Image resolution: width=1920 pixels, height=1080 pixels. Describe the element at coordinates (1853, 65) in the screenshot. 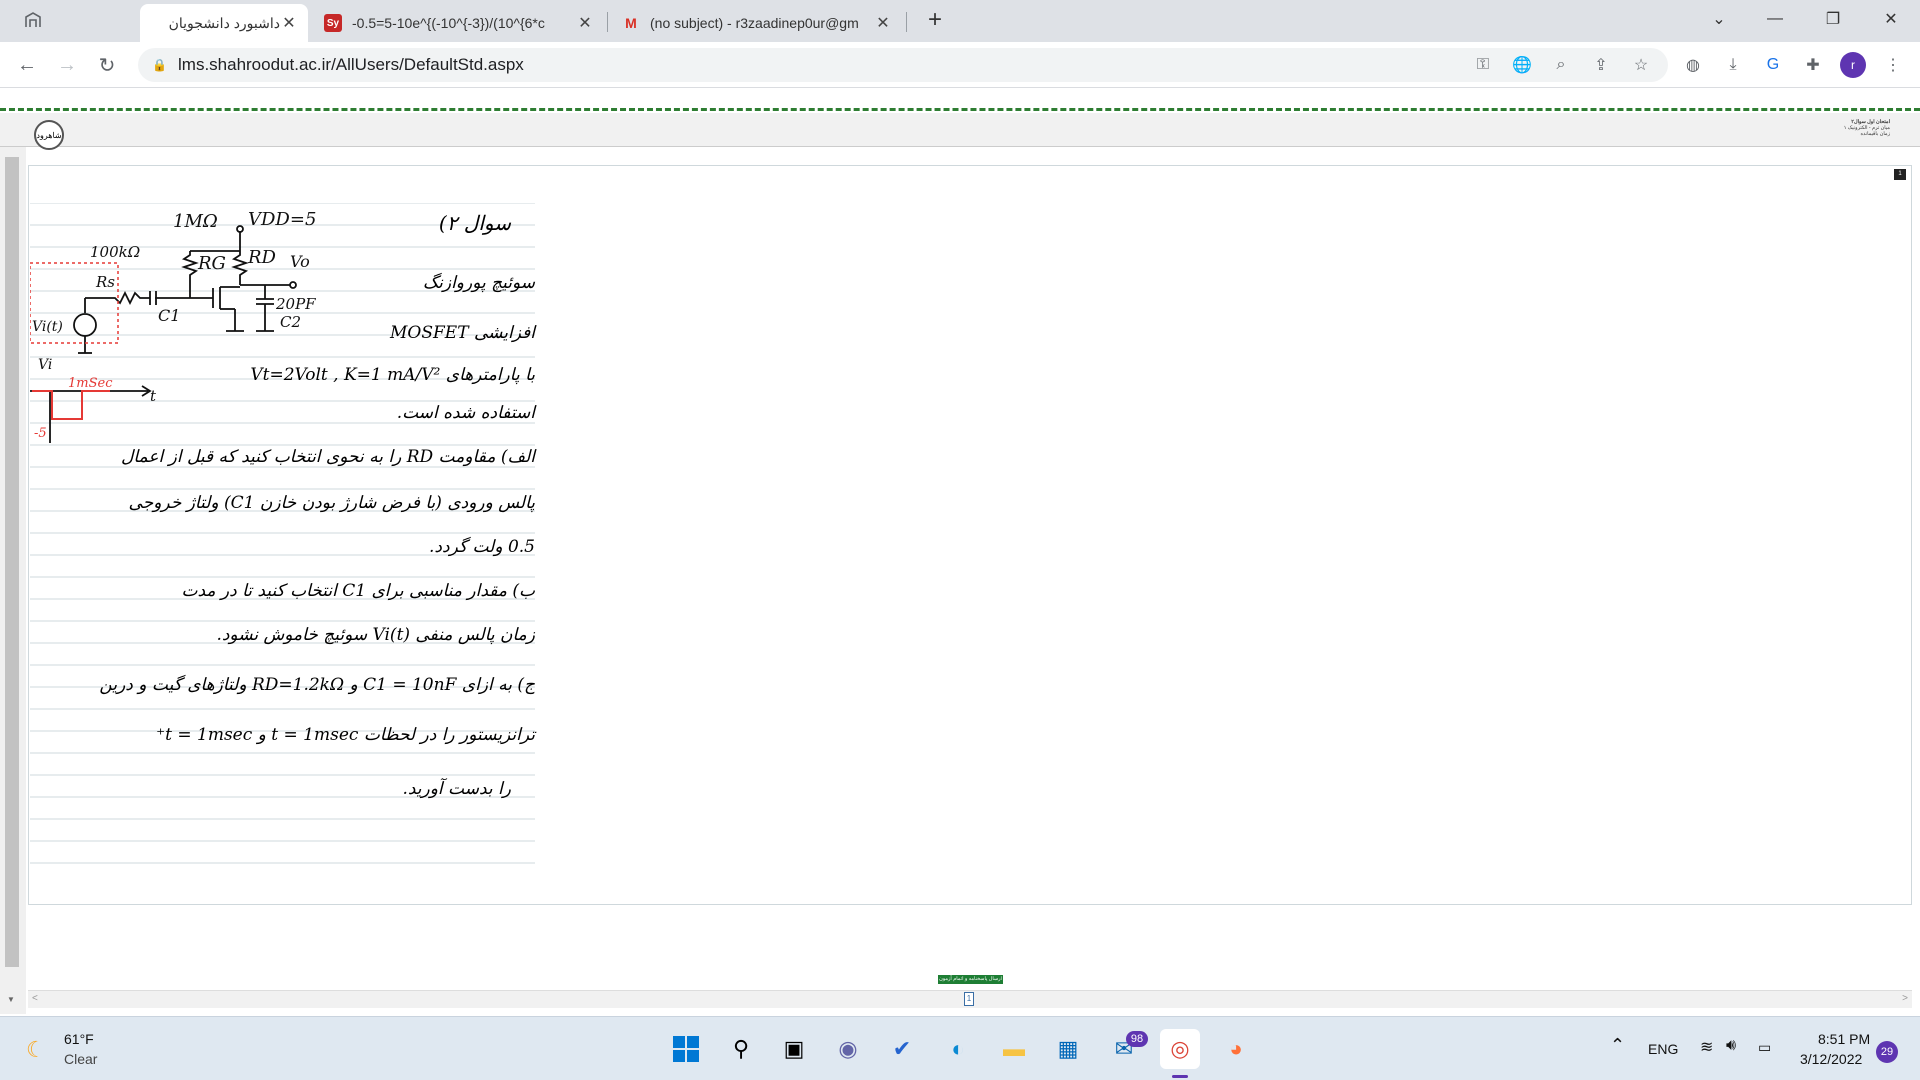

I see `profile-avatar: r` at that location.